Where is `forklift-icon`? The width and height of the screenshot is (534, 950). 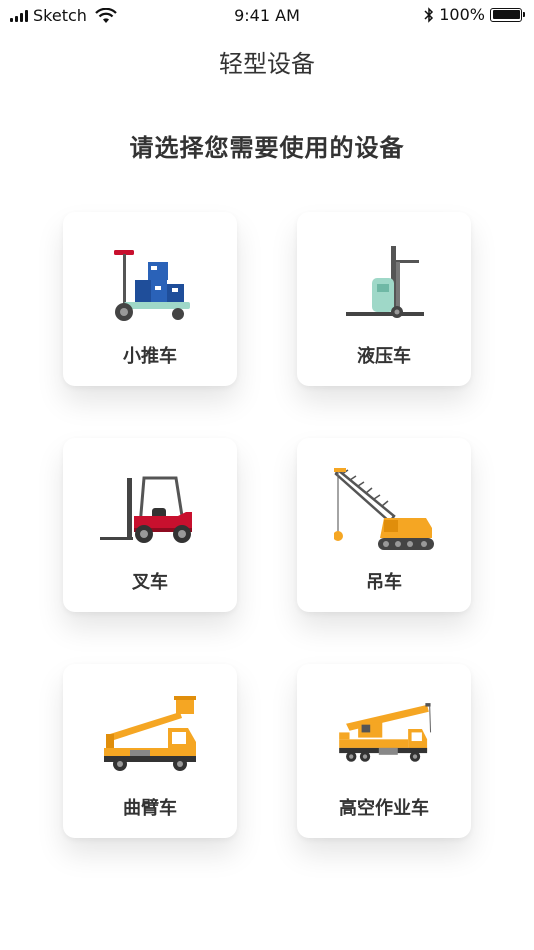
forklift-icon is located at coordinates (146, 509).